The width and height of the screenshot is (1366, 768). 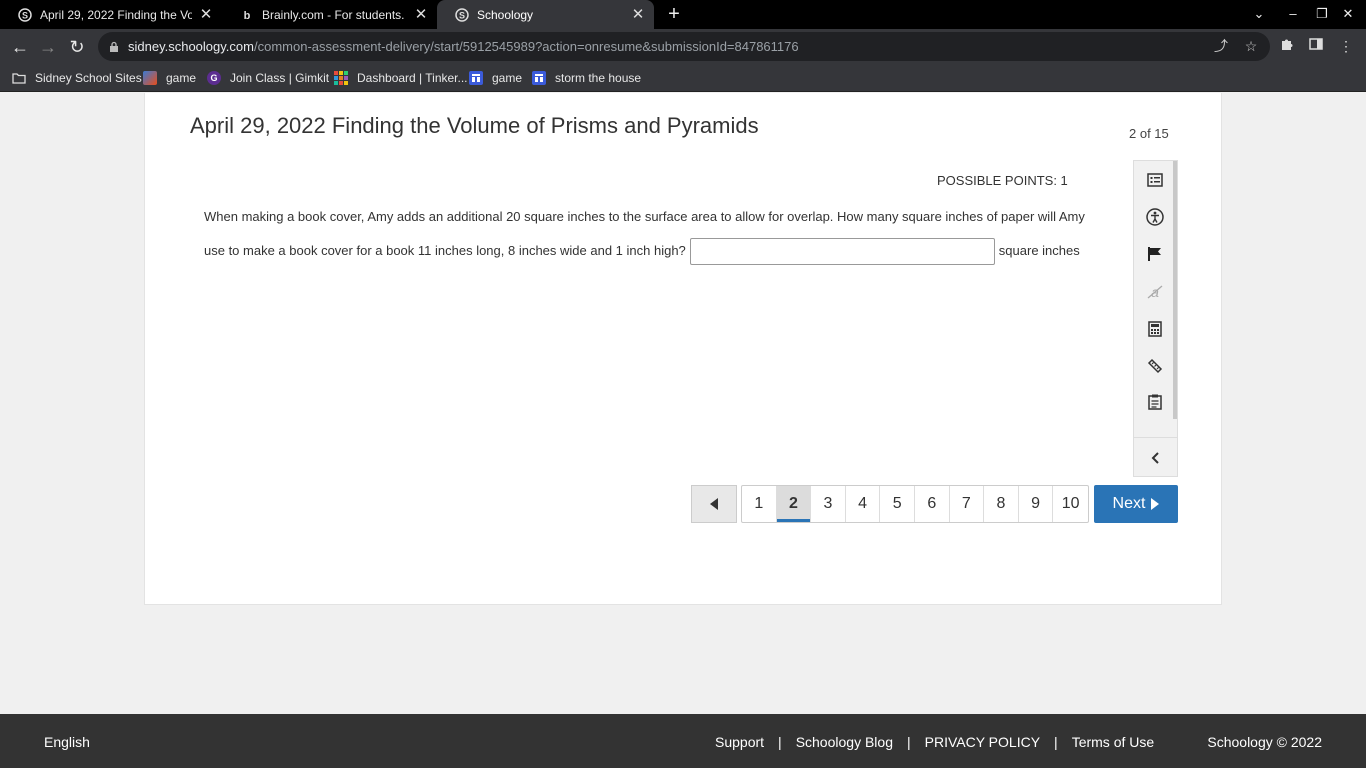 I want to click on question-position: 2 of 15, so click(x=1149, y=133).